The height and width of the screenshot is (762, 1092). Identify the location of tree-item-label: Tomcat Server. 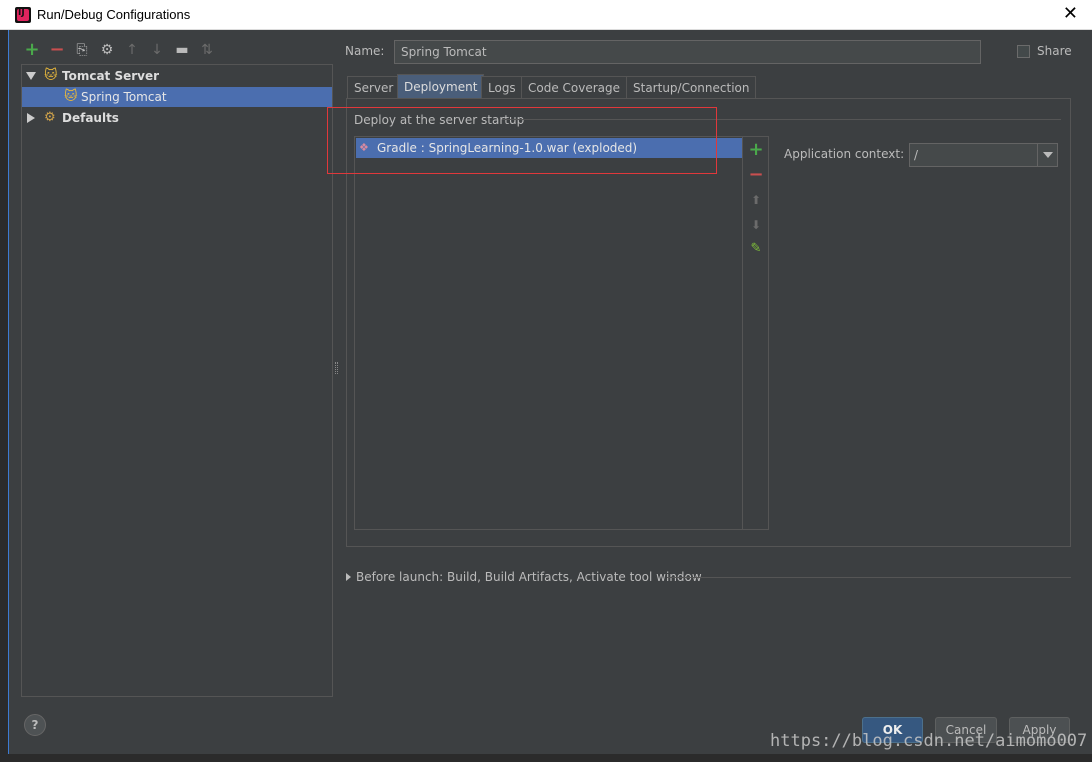
(111, 76).